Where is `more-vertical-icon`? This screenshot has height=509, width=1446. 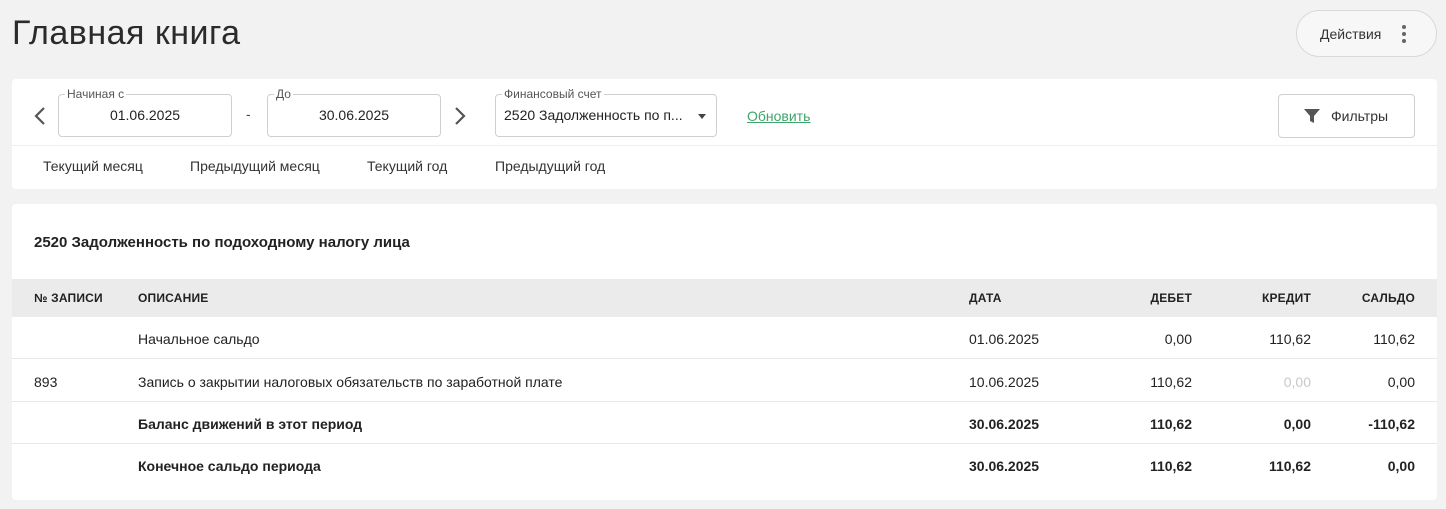
more-vertical-icon is located at coordinates (1404, 34).